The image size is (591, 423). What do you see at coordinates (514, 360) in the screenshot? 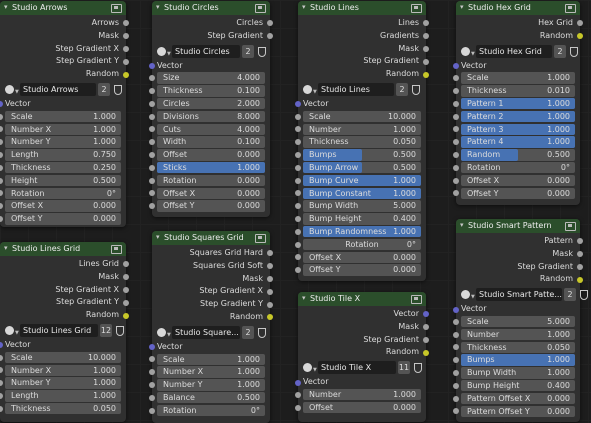
I see `field-bumps: Bumps 1.000` at bounding box center [514, 360].